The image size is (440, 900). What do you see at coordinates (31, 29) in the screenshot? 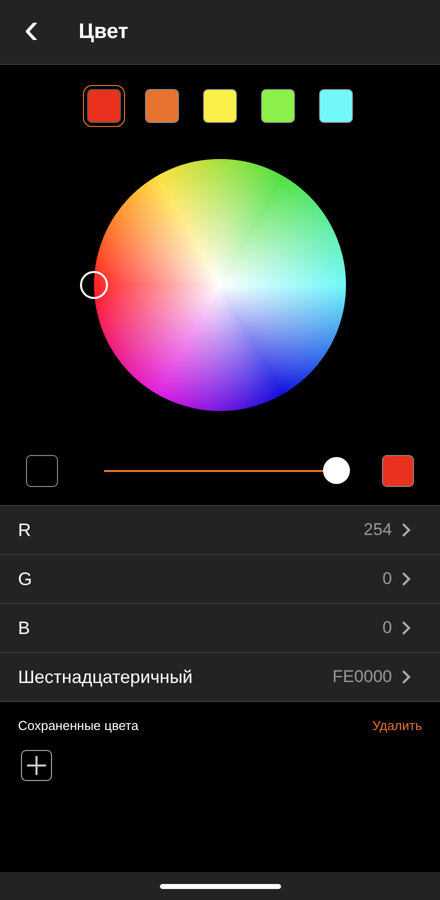
I see `back-button: ‹` at bounding box center [31, 29].